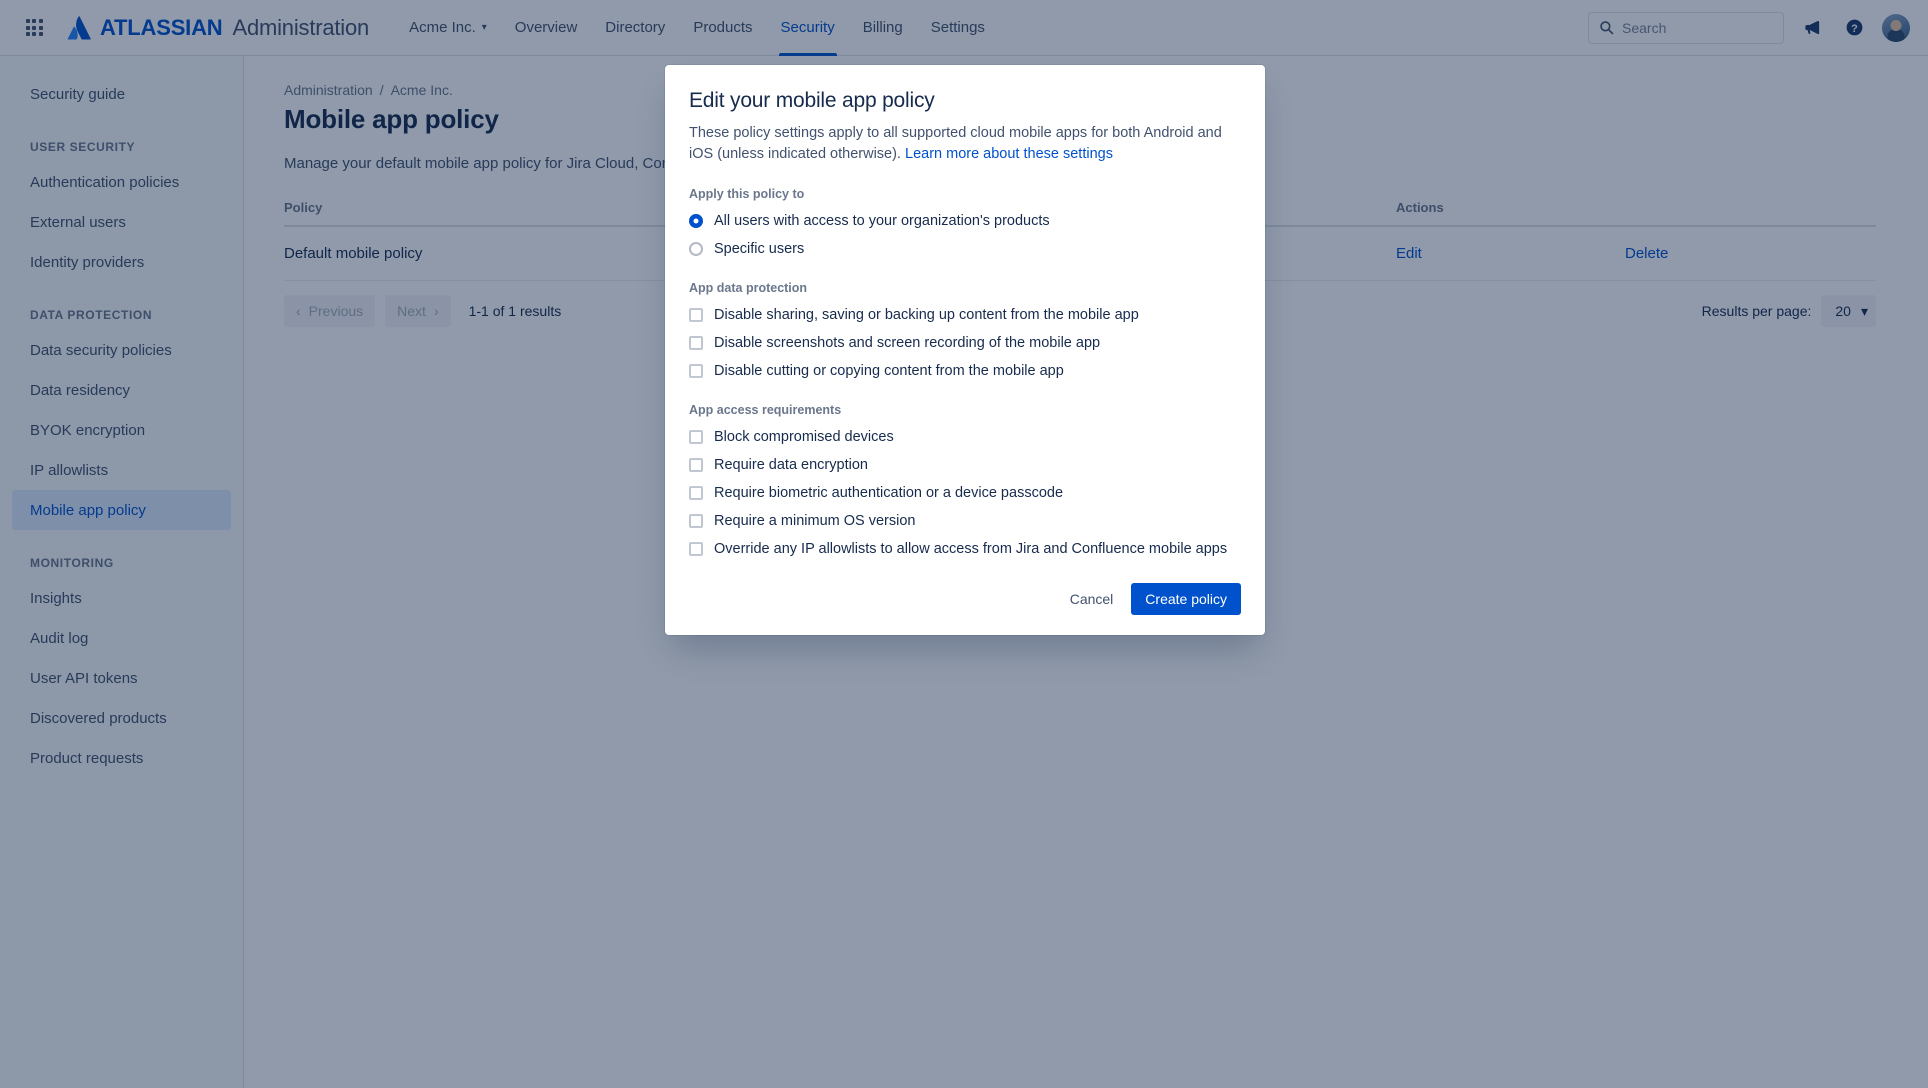  What do you see at coordinates (1186, 599) in the screenshot?
I see `create-policy-button: Create policy` at bounding box center [1186, 599].